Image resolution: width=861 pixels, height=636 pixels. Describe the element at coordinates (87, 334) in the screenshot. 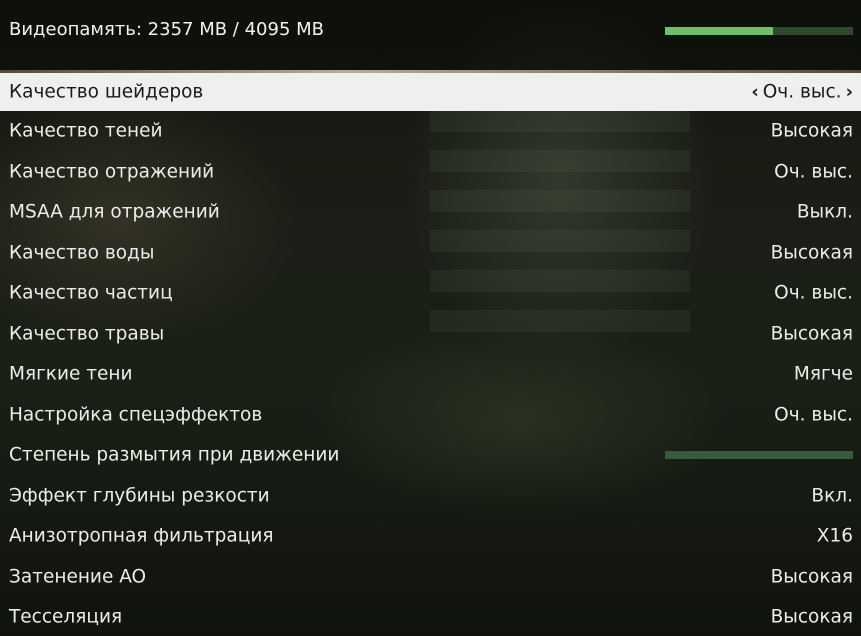

I see `setting-label: Качество травы` at that location.